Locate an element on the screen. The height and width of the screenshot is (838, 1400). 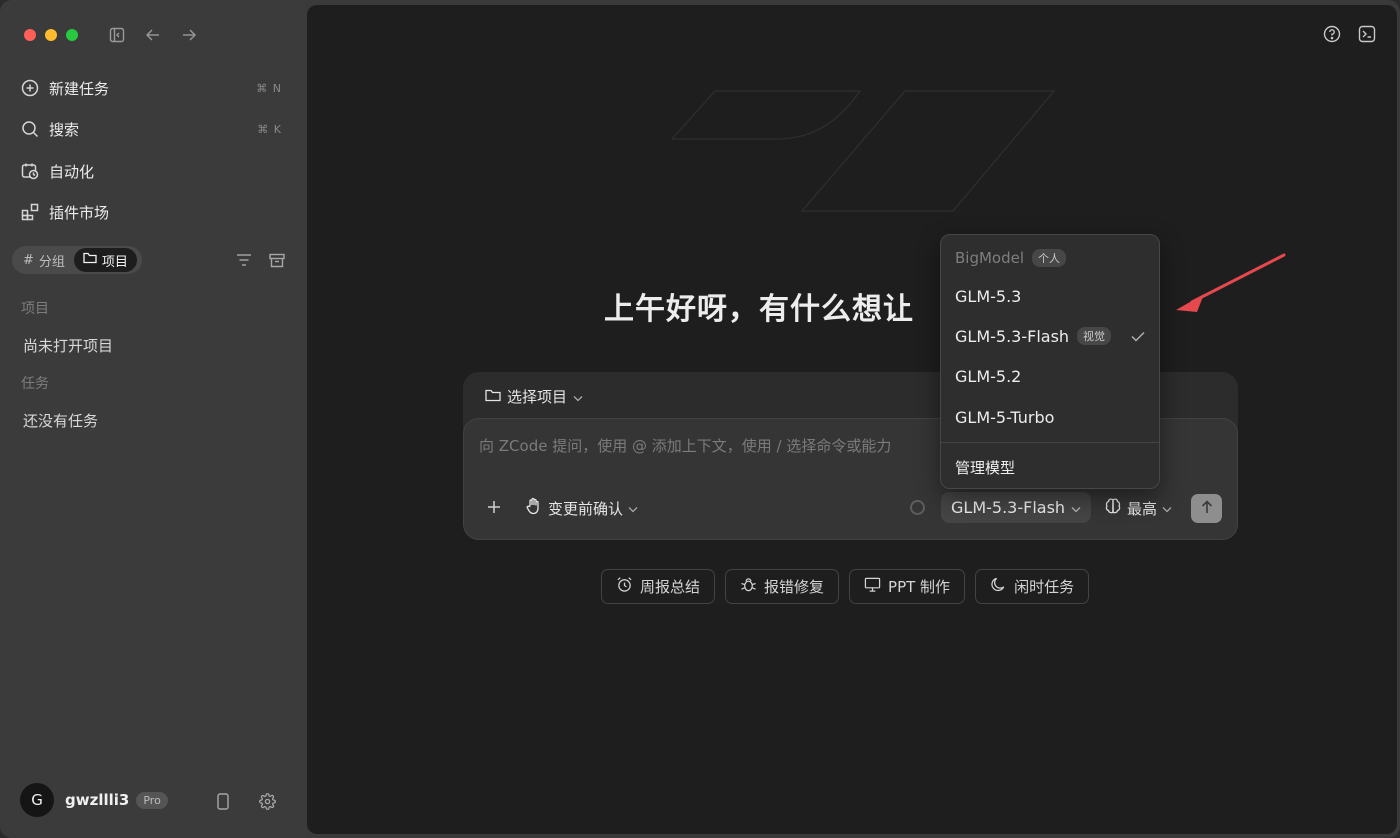
nav-label: 新建任务 is located at coordinates (79, 88).